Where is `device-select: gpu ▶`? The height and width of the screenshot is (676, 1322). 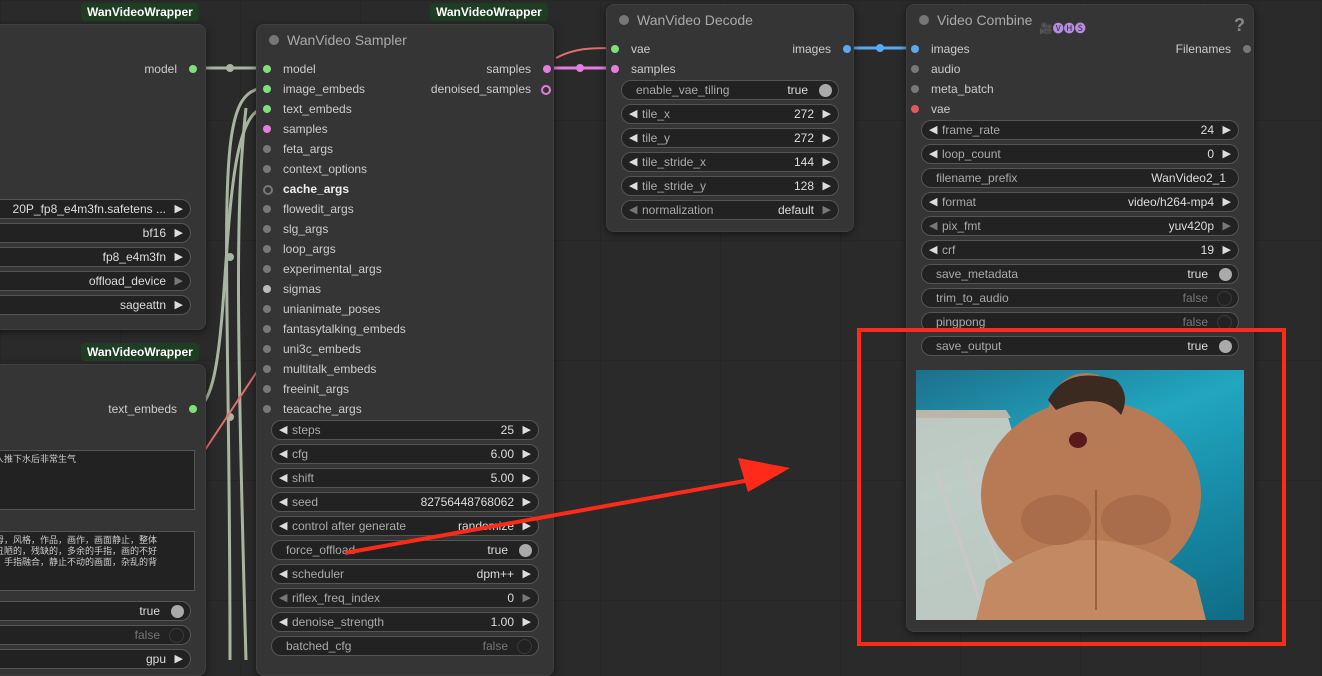 device-select: gpu ▶ is located at coordinates (95, 659).